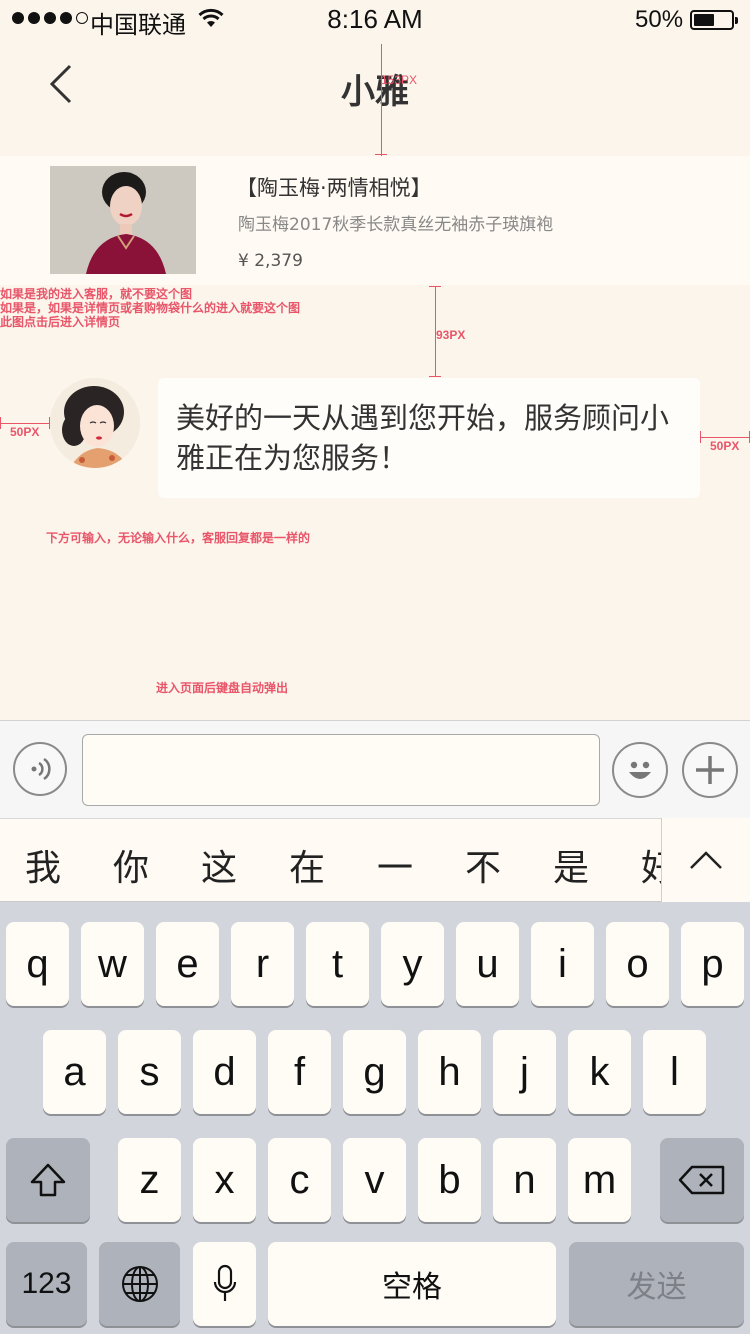 The image size is (750, 1334). What do you see at coordinates (96, 294) in the screenshot?
I see `card-note-1: 如果是我的进入客服，就不要这个图` at bounding box center [96, 294].